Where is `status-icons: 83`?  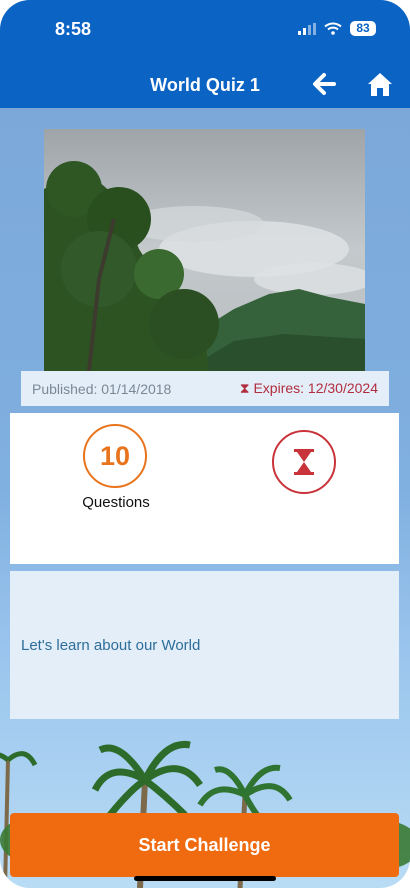 status-icons: 83 is located at coordinates (337, 28).